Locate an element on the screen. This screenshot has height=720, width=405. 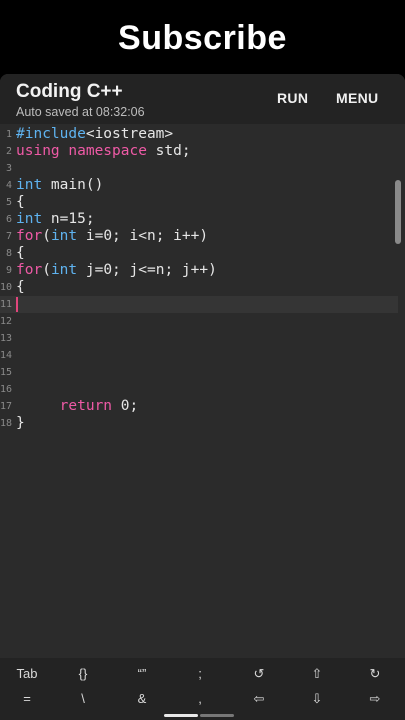
extra-key: & is located at coordinates (142, 699).